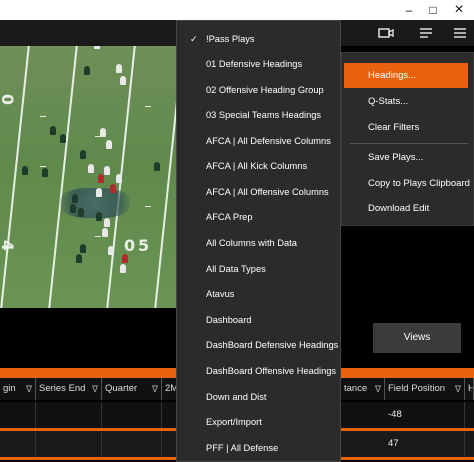 Image resolution: width=474 pixels, height=462 pixels. Describe the element at coordinates (132, 389) in the screenshot. I see `column-header: Quarter ∇` at that location.